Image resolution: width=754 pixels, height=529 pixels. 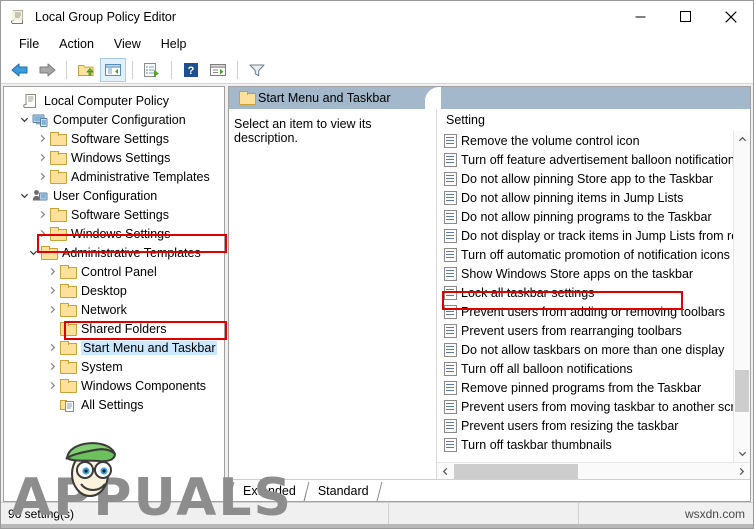 I want to click on list-item-lock-all-taskbar-settings: Lock all taskbar settings, so click(x=593, y=292).